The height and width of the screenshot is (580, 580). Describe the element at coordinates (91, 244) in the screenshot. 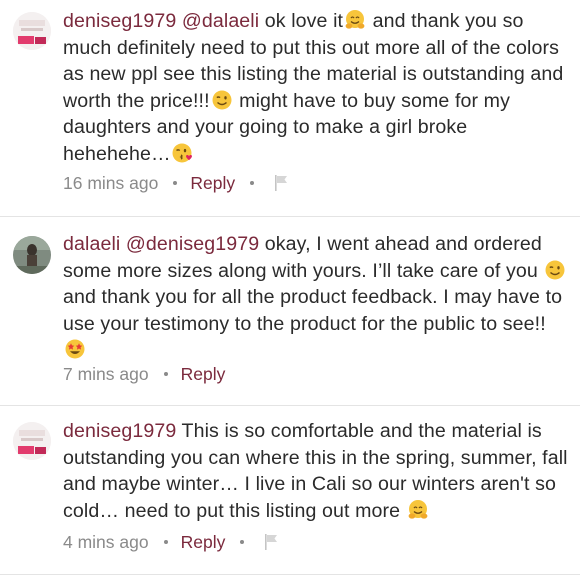

I see `comment-username: dalaeli` at that location.